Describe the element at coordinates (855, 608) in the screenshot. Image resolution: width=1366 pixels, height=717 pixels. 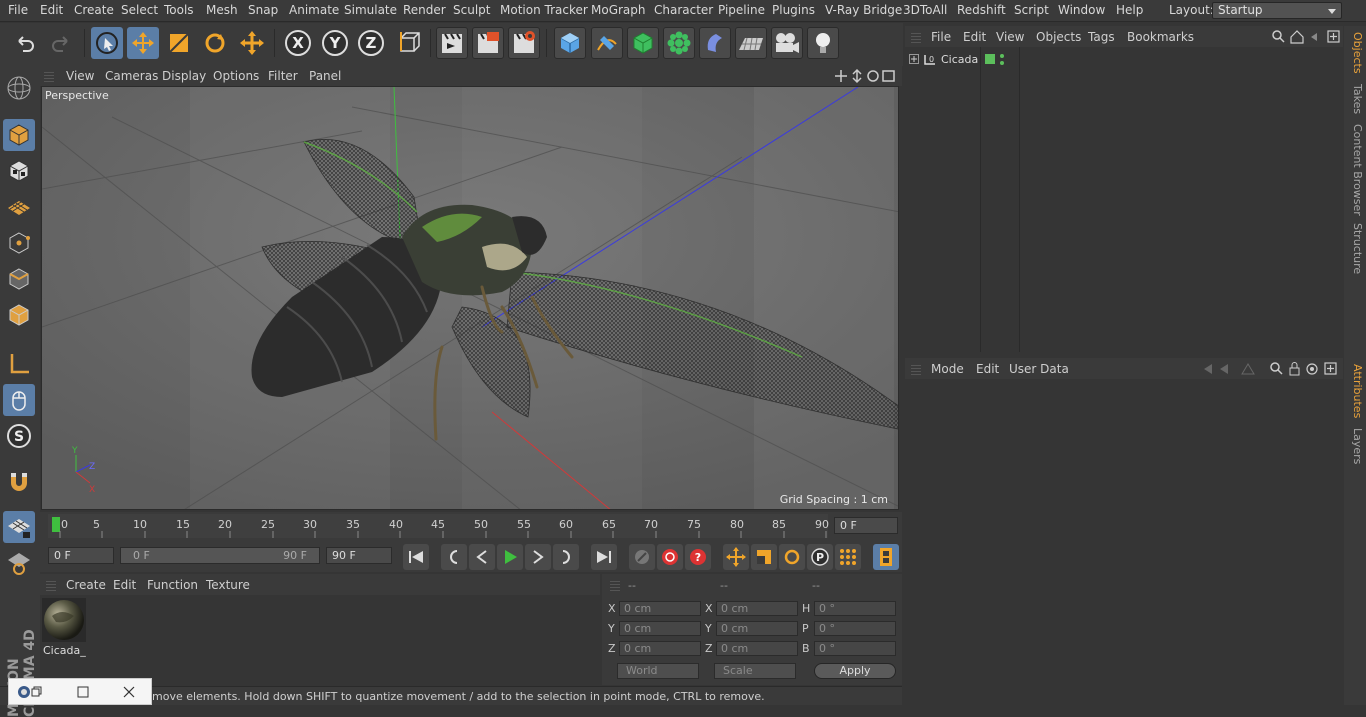
I see `rotation-h-field: 0 °` at that location.